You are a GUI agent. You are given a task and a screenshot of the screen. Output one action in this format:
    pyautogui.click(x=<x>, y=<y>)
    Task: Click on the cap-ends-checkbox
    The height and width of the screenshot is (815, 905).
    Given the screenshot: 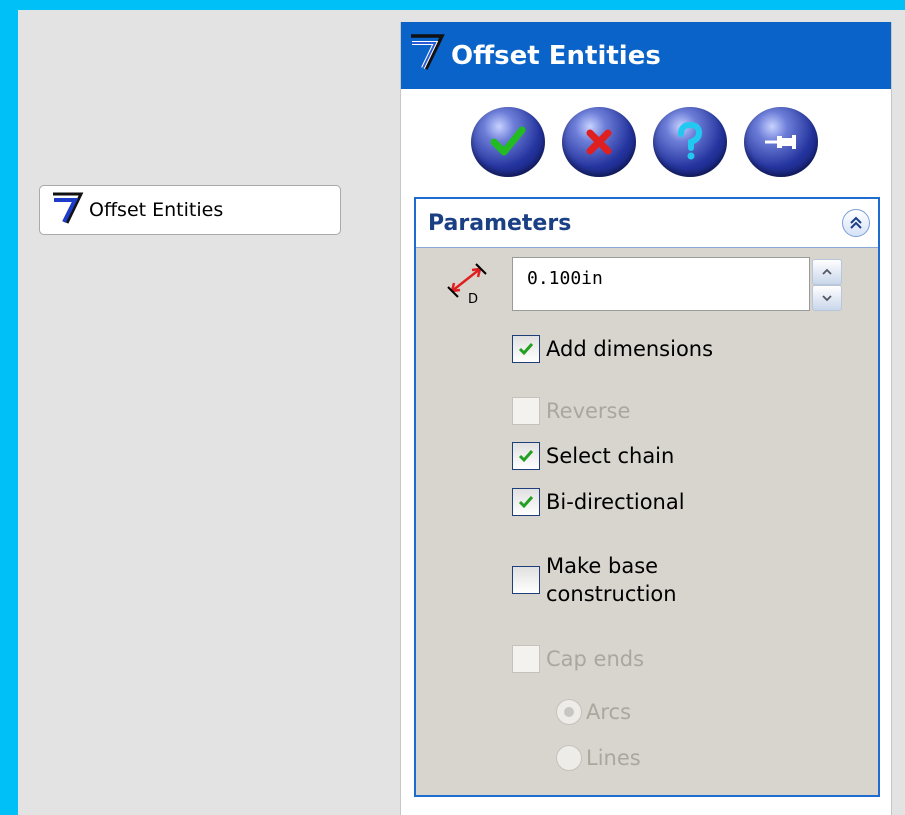 What is the action you would take?
    pyautogui.click(x=526, y=659)
    